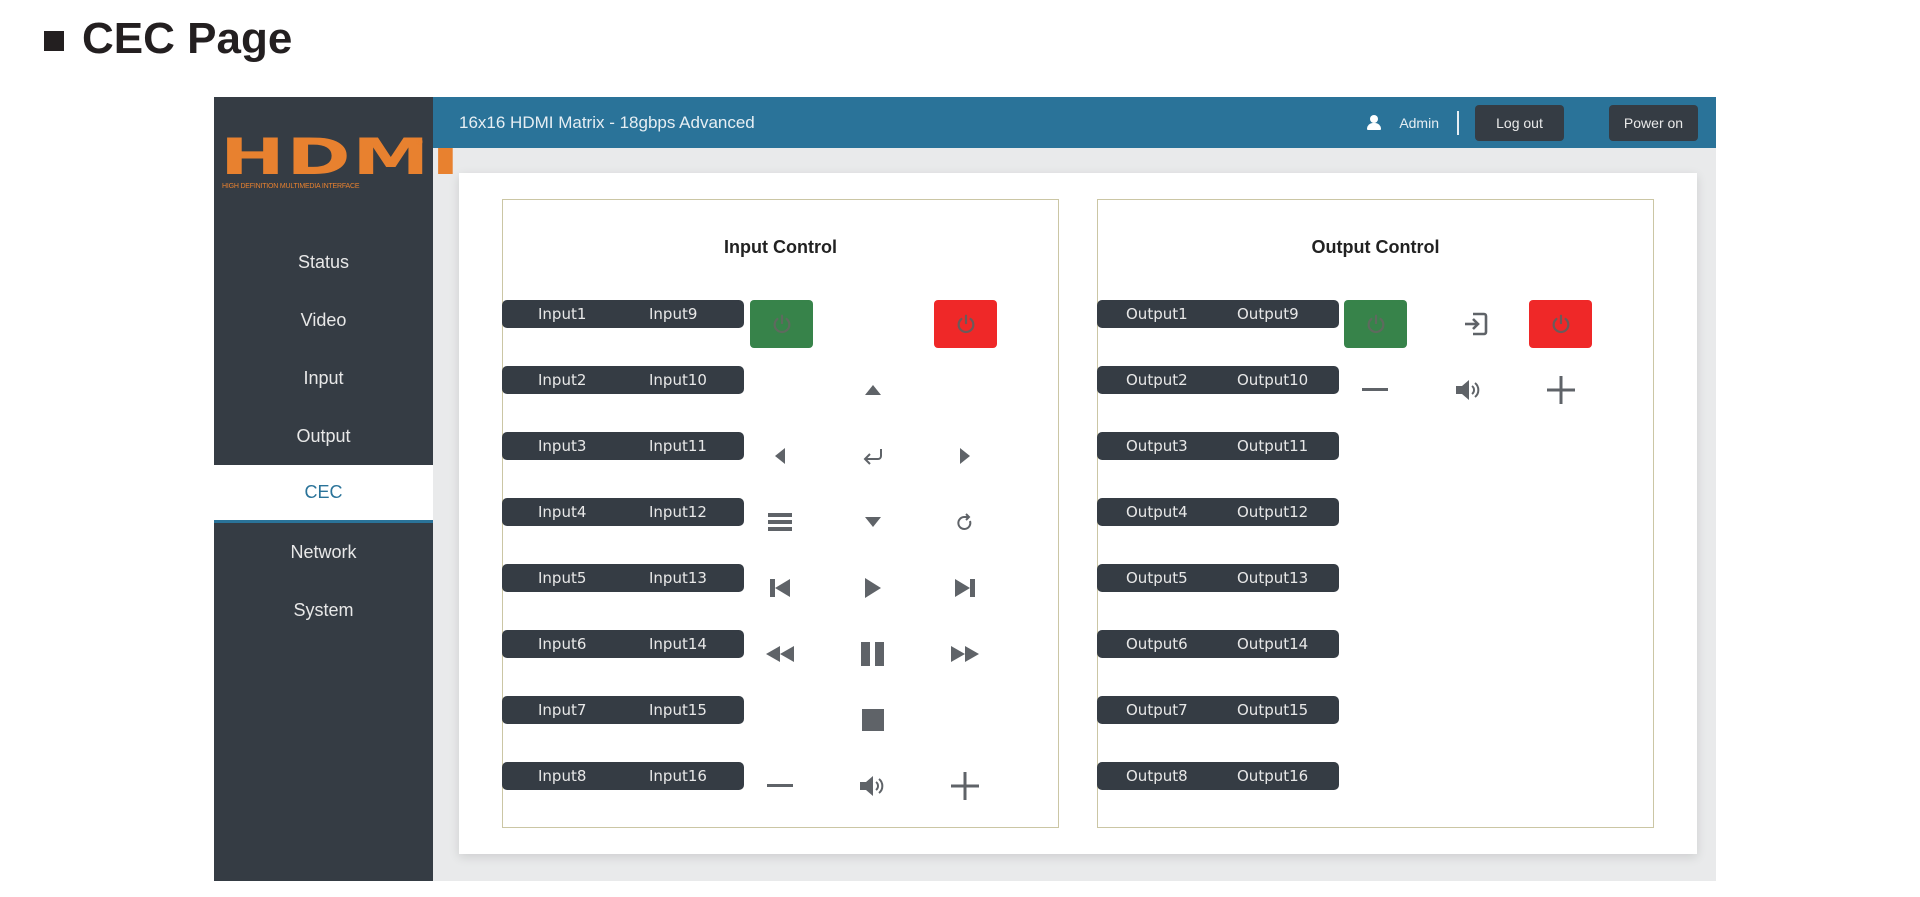 The height and width of the screenshot is (897, 1920). What do you see at coordinates (623, 314) in the screenshot?
I see `input-row: Input1 Input9` at bounding box center [623, 314].